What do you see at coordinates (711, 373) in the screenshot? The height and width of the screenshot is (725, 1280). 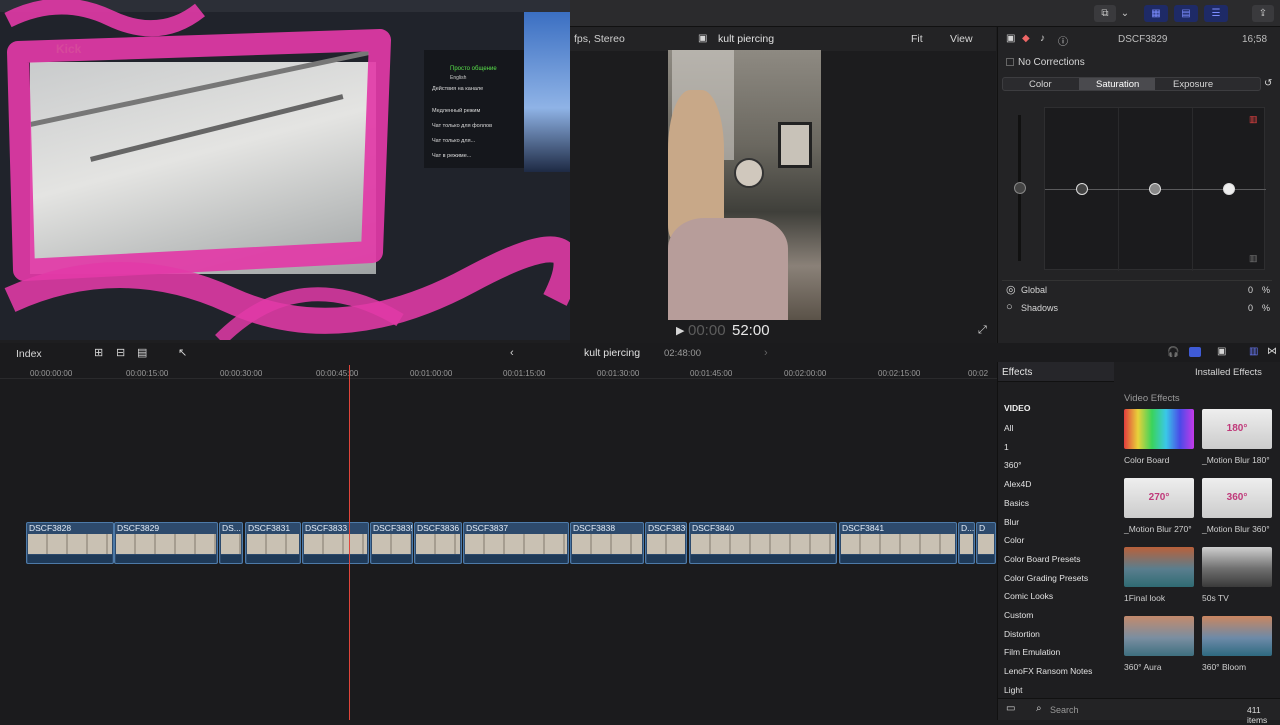 I see `ruler-tick-label: 00:01:45:00` at bounding box center [711, 373].